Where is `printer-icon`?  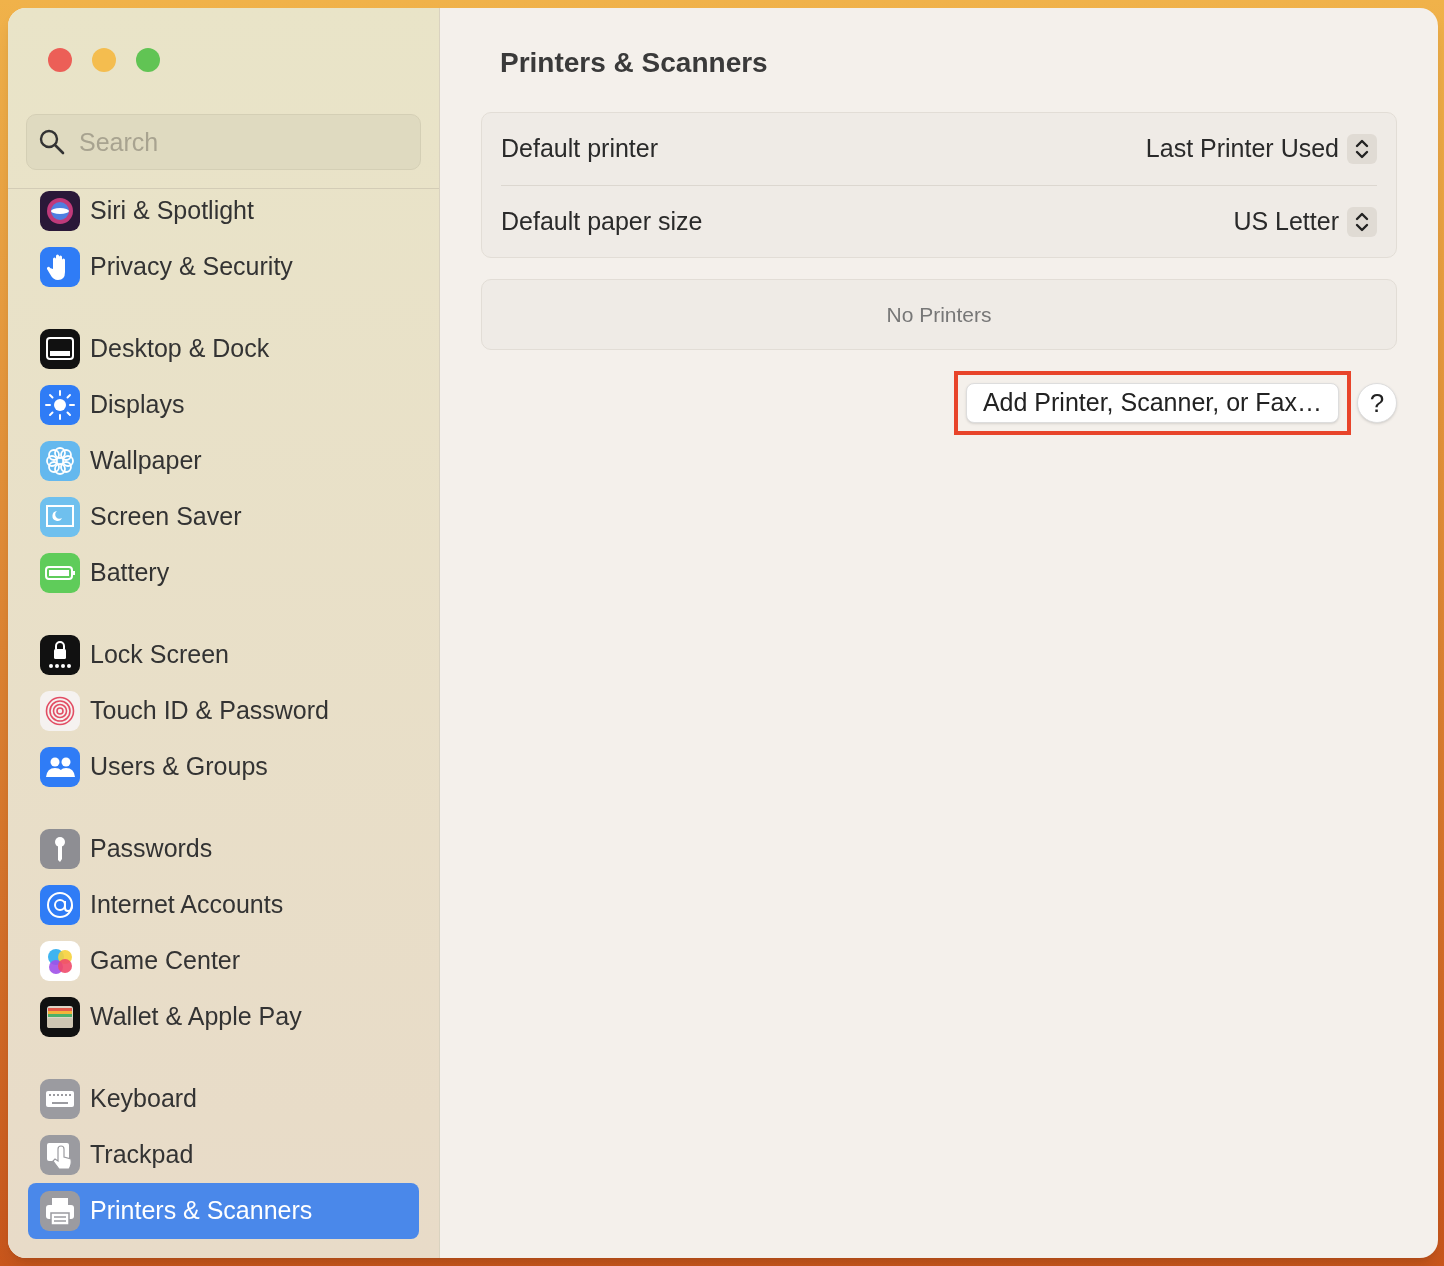
printer-icon is located at coordinates (60, 1211).